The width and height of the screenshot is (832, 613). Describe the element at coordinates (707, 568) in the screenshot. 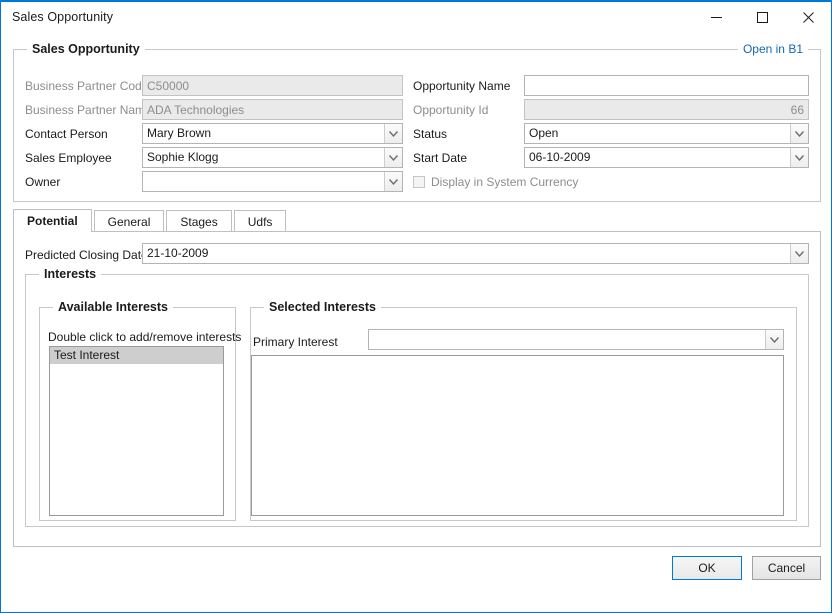

I see `ok-button: OK` at that location.